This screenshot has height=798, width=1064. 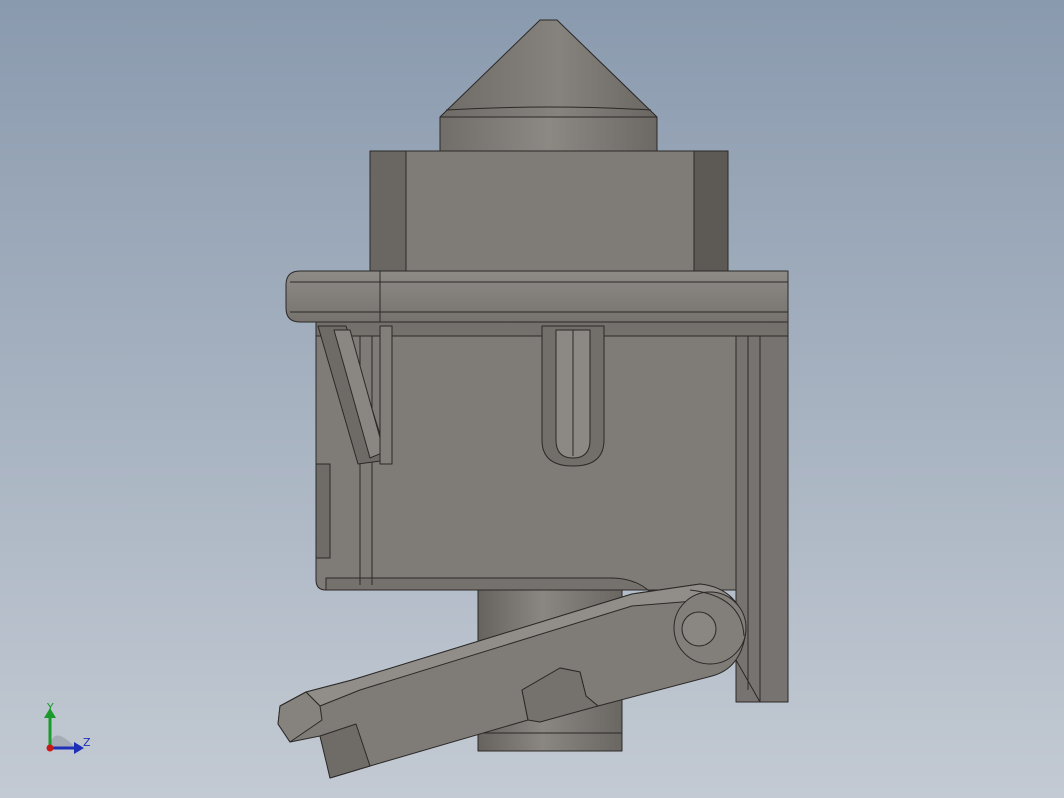 What do you see at coordinates (549, 211) in the screenshot?
I see `upper-housing` at bounding box center [549, 211].